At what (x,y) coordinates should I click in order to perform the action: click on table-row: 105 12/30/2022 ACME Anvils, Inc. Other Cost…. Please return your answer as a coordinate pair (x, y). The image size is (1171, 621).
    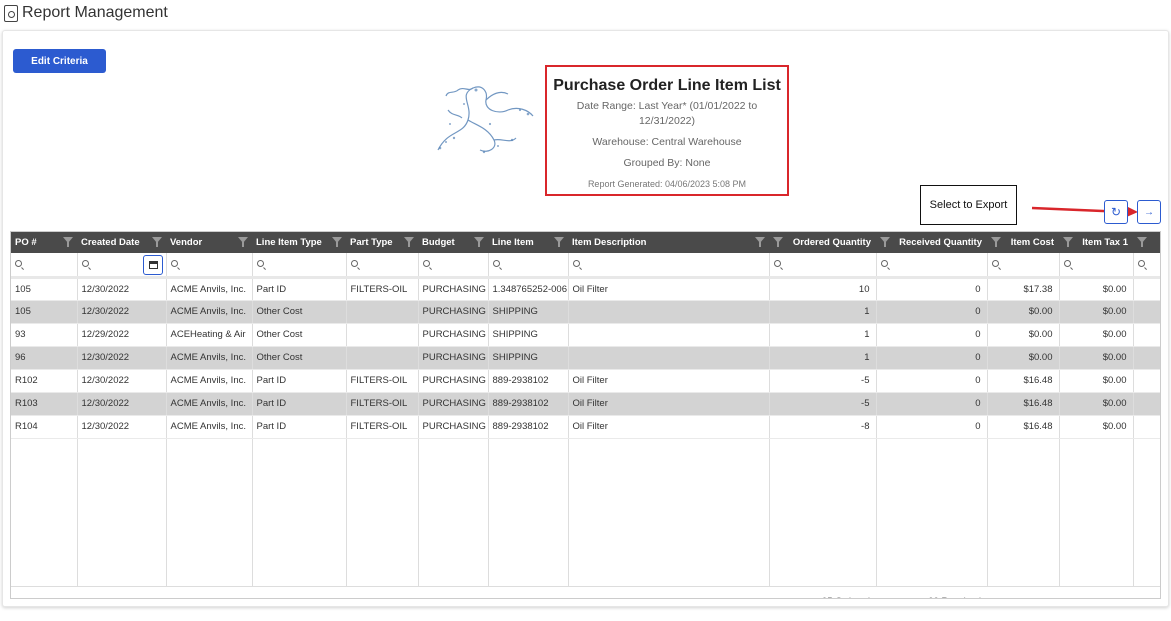
    Looking at the image, I should click on (585, 312).